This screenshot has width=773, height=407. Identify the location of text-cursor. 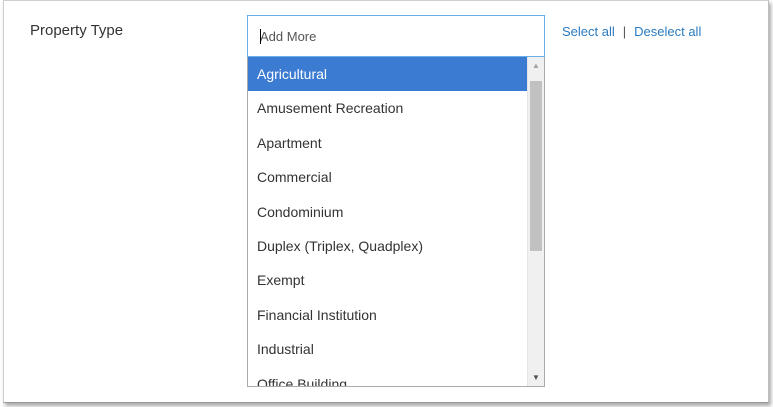
(260, 36).